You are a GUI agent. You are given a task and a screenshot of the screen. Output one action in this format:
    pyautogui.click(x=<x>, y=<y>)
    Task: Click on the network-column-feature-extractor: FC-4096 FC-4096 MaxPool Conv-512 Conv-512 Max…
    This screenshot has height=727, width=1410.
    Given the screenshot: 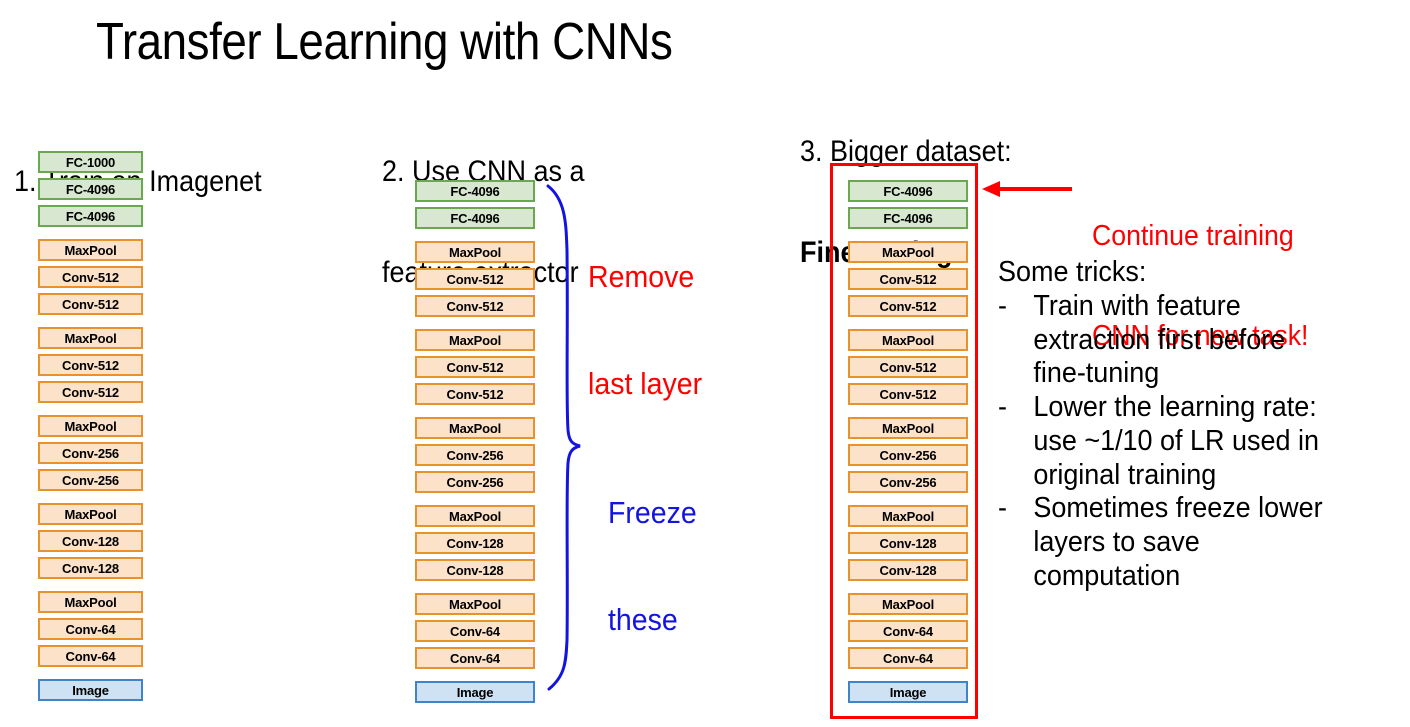 What is the action you would take?
    pyautogui.click(x=475, y=441)
    